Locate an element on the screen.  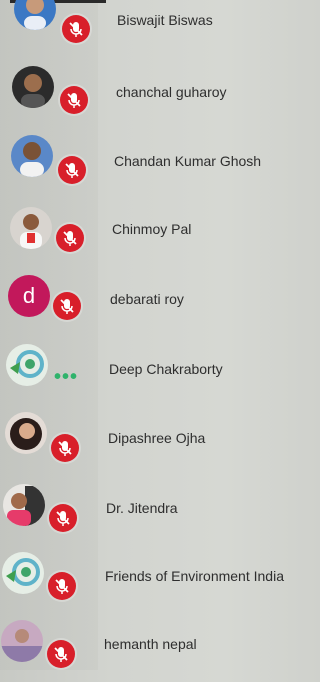
participant-row: Biswajit Biswas is located at coordinates (159, 26).